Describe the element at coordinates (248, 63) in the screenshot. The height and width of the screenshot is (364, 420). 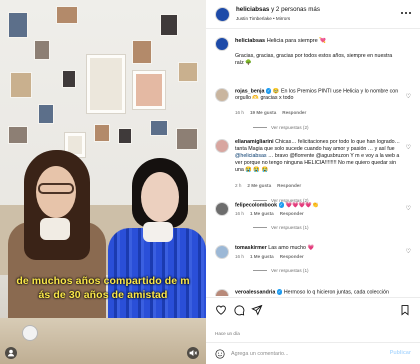
I see `caption-body-emoji: 🌳` at that location.